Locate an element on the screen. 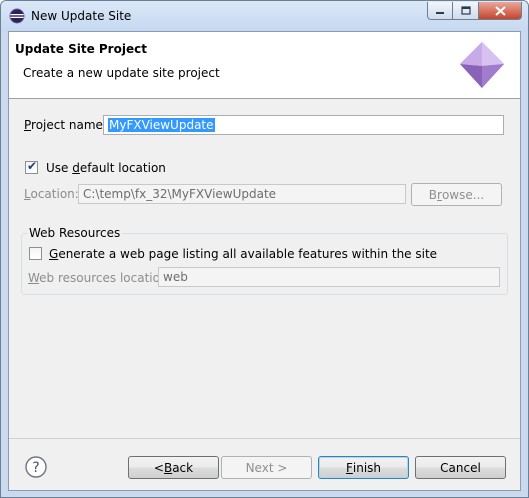 Image resolution: width=529 pixels, height=498 pixels. generate-mnemonic: G is located at coordinates (54, 254).